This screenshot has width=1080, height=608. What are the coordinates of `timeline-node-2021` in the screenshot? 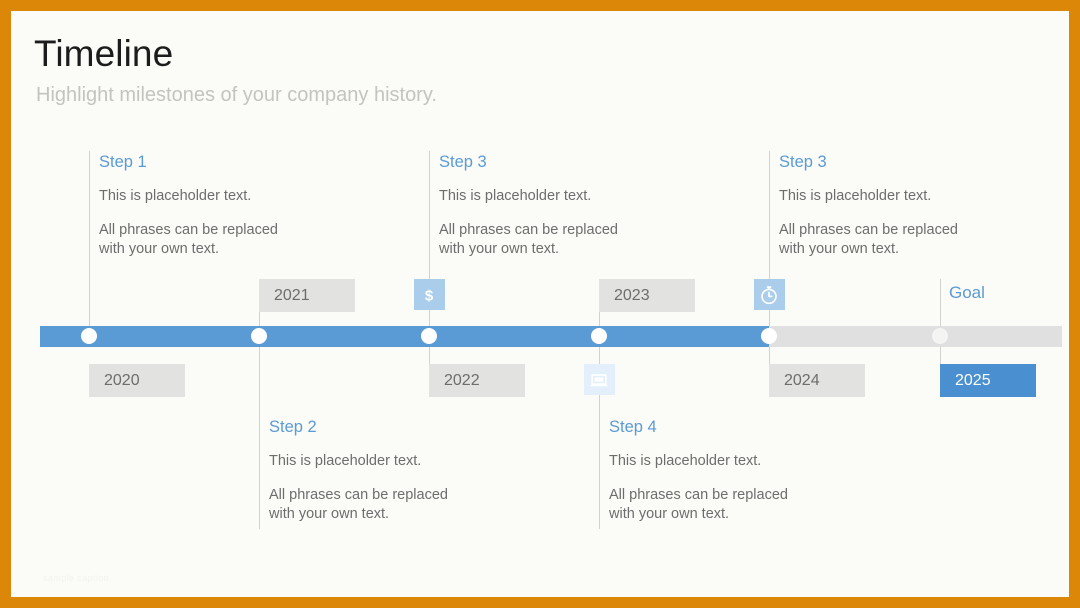 It's located at (259, 336).